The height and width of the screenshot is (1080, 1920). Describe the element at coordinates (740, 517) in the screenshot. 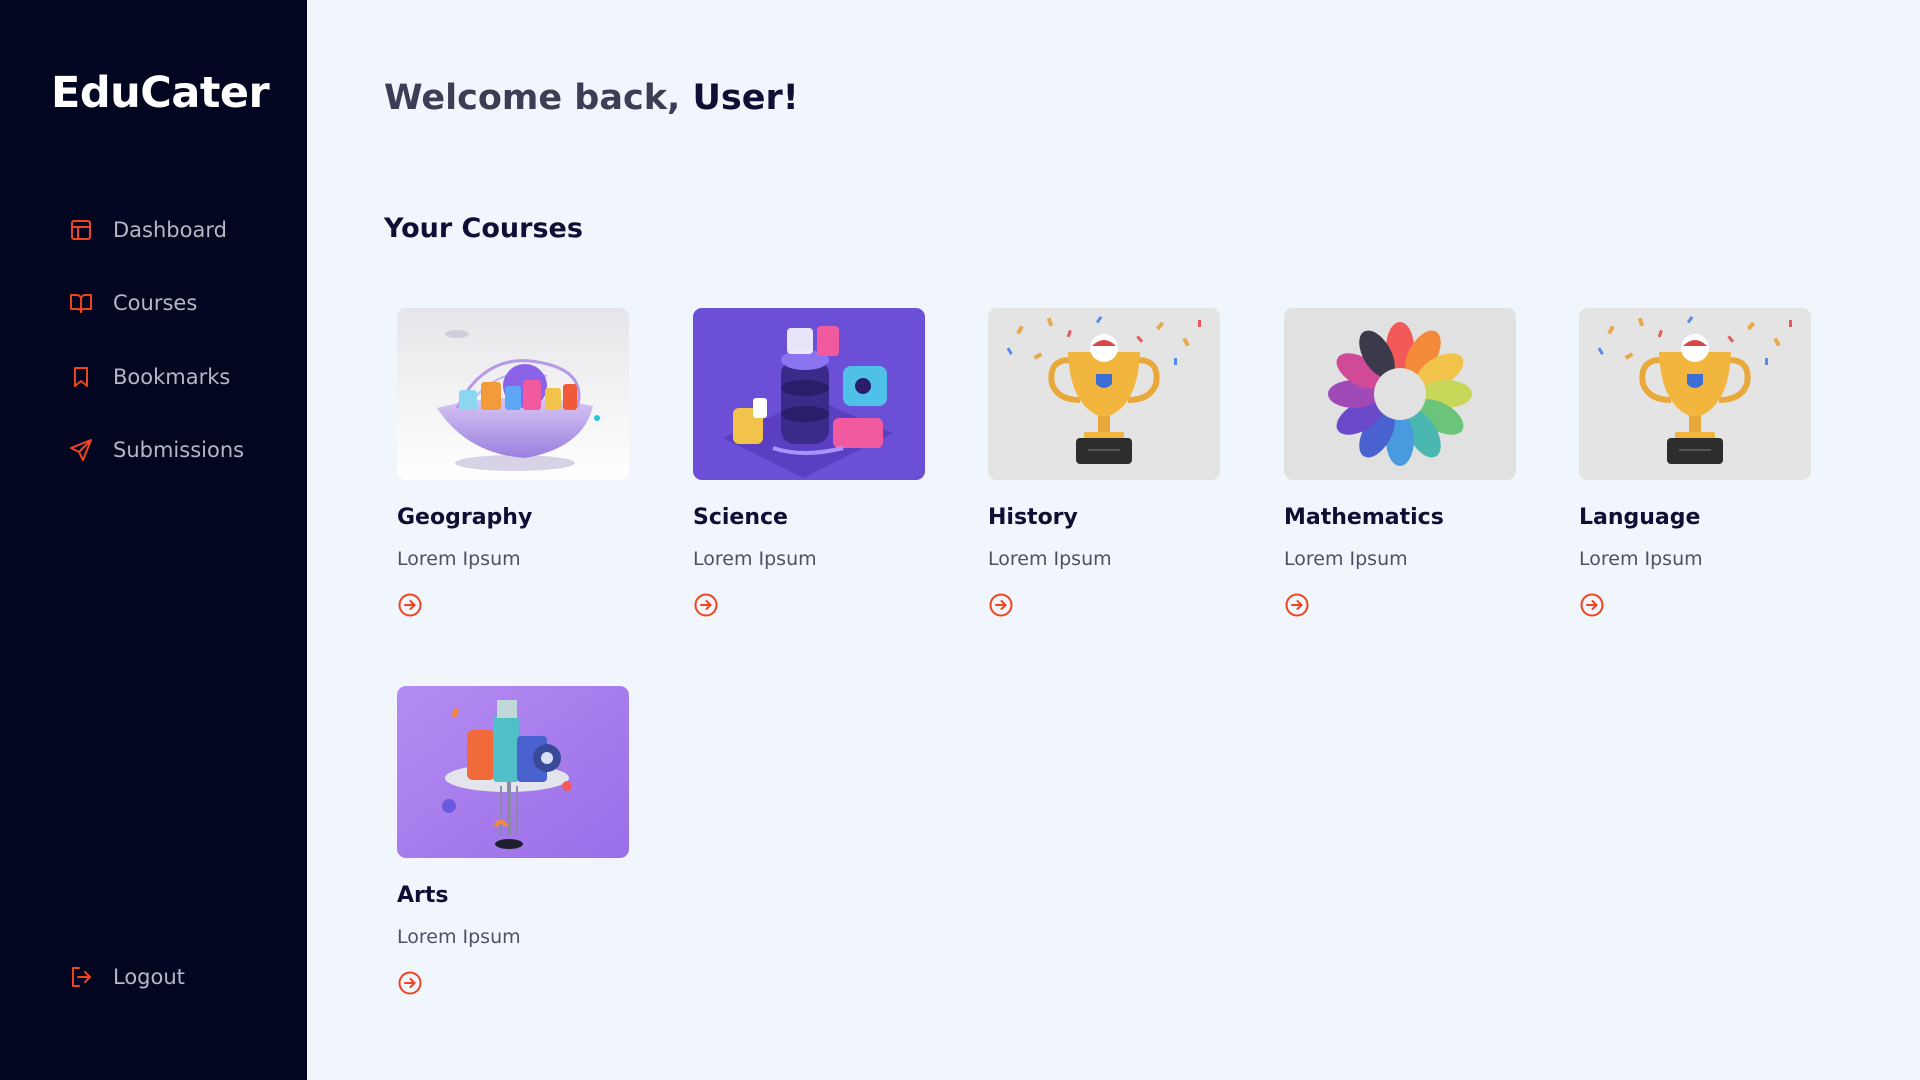

I see `course-title: Science` at that location.